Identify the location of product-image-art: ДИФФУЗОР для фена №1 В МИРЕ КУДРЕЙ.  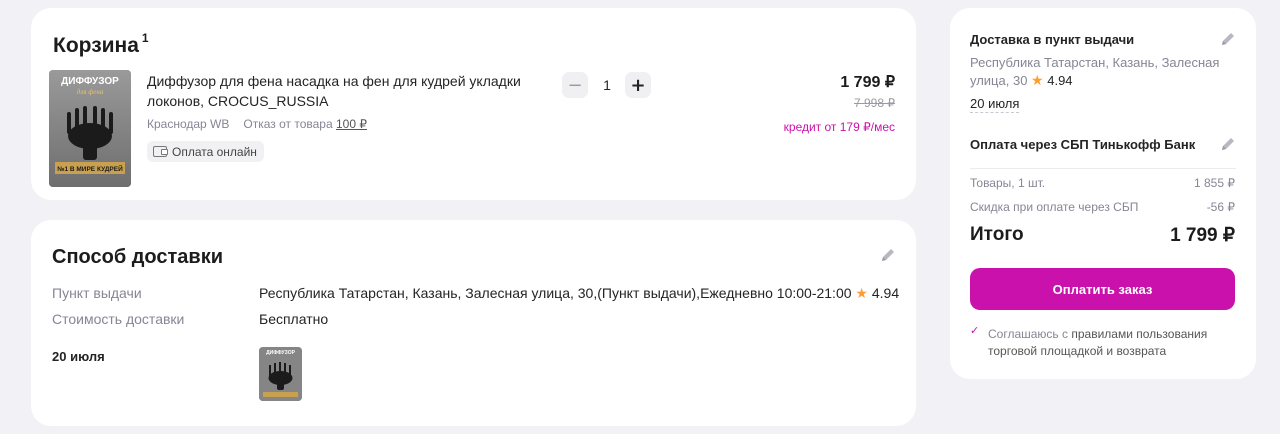
(90, 128).